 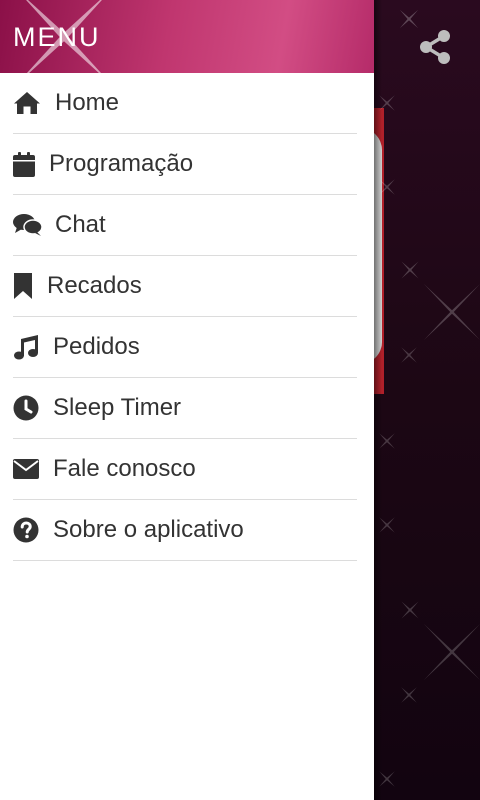 What do you see at coordinates (124, 468) in the screenshot?
I see `menu-item-label: Fale conosco` at bounding box center [124, 468].